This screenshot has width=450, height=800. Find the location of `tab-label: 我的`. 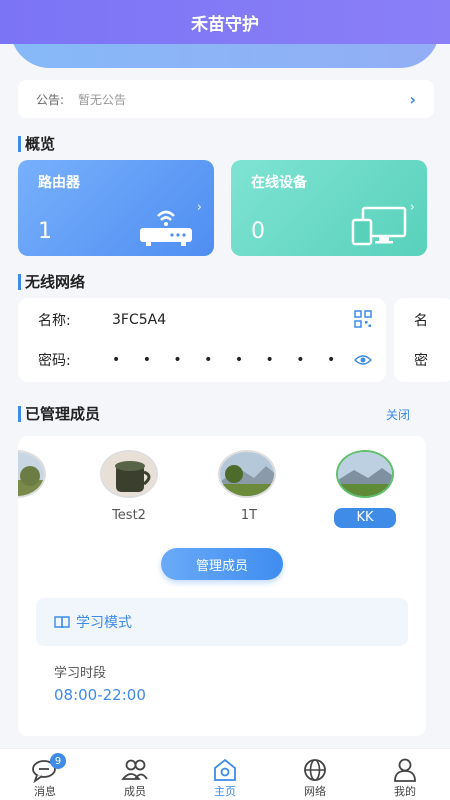

tab-label: 我的 is located at coordinates (405, 791).